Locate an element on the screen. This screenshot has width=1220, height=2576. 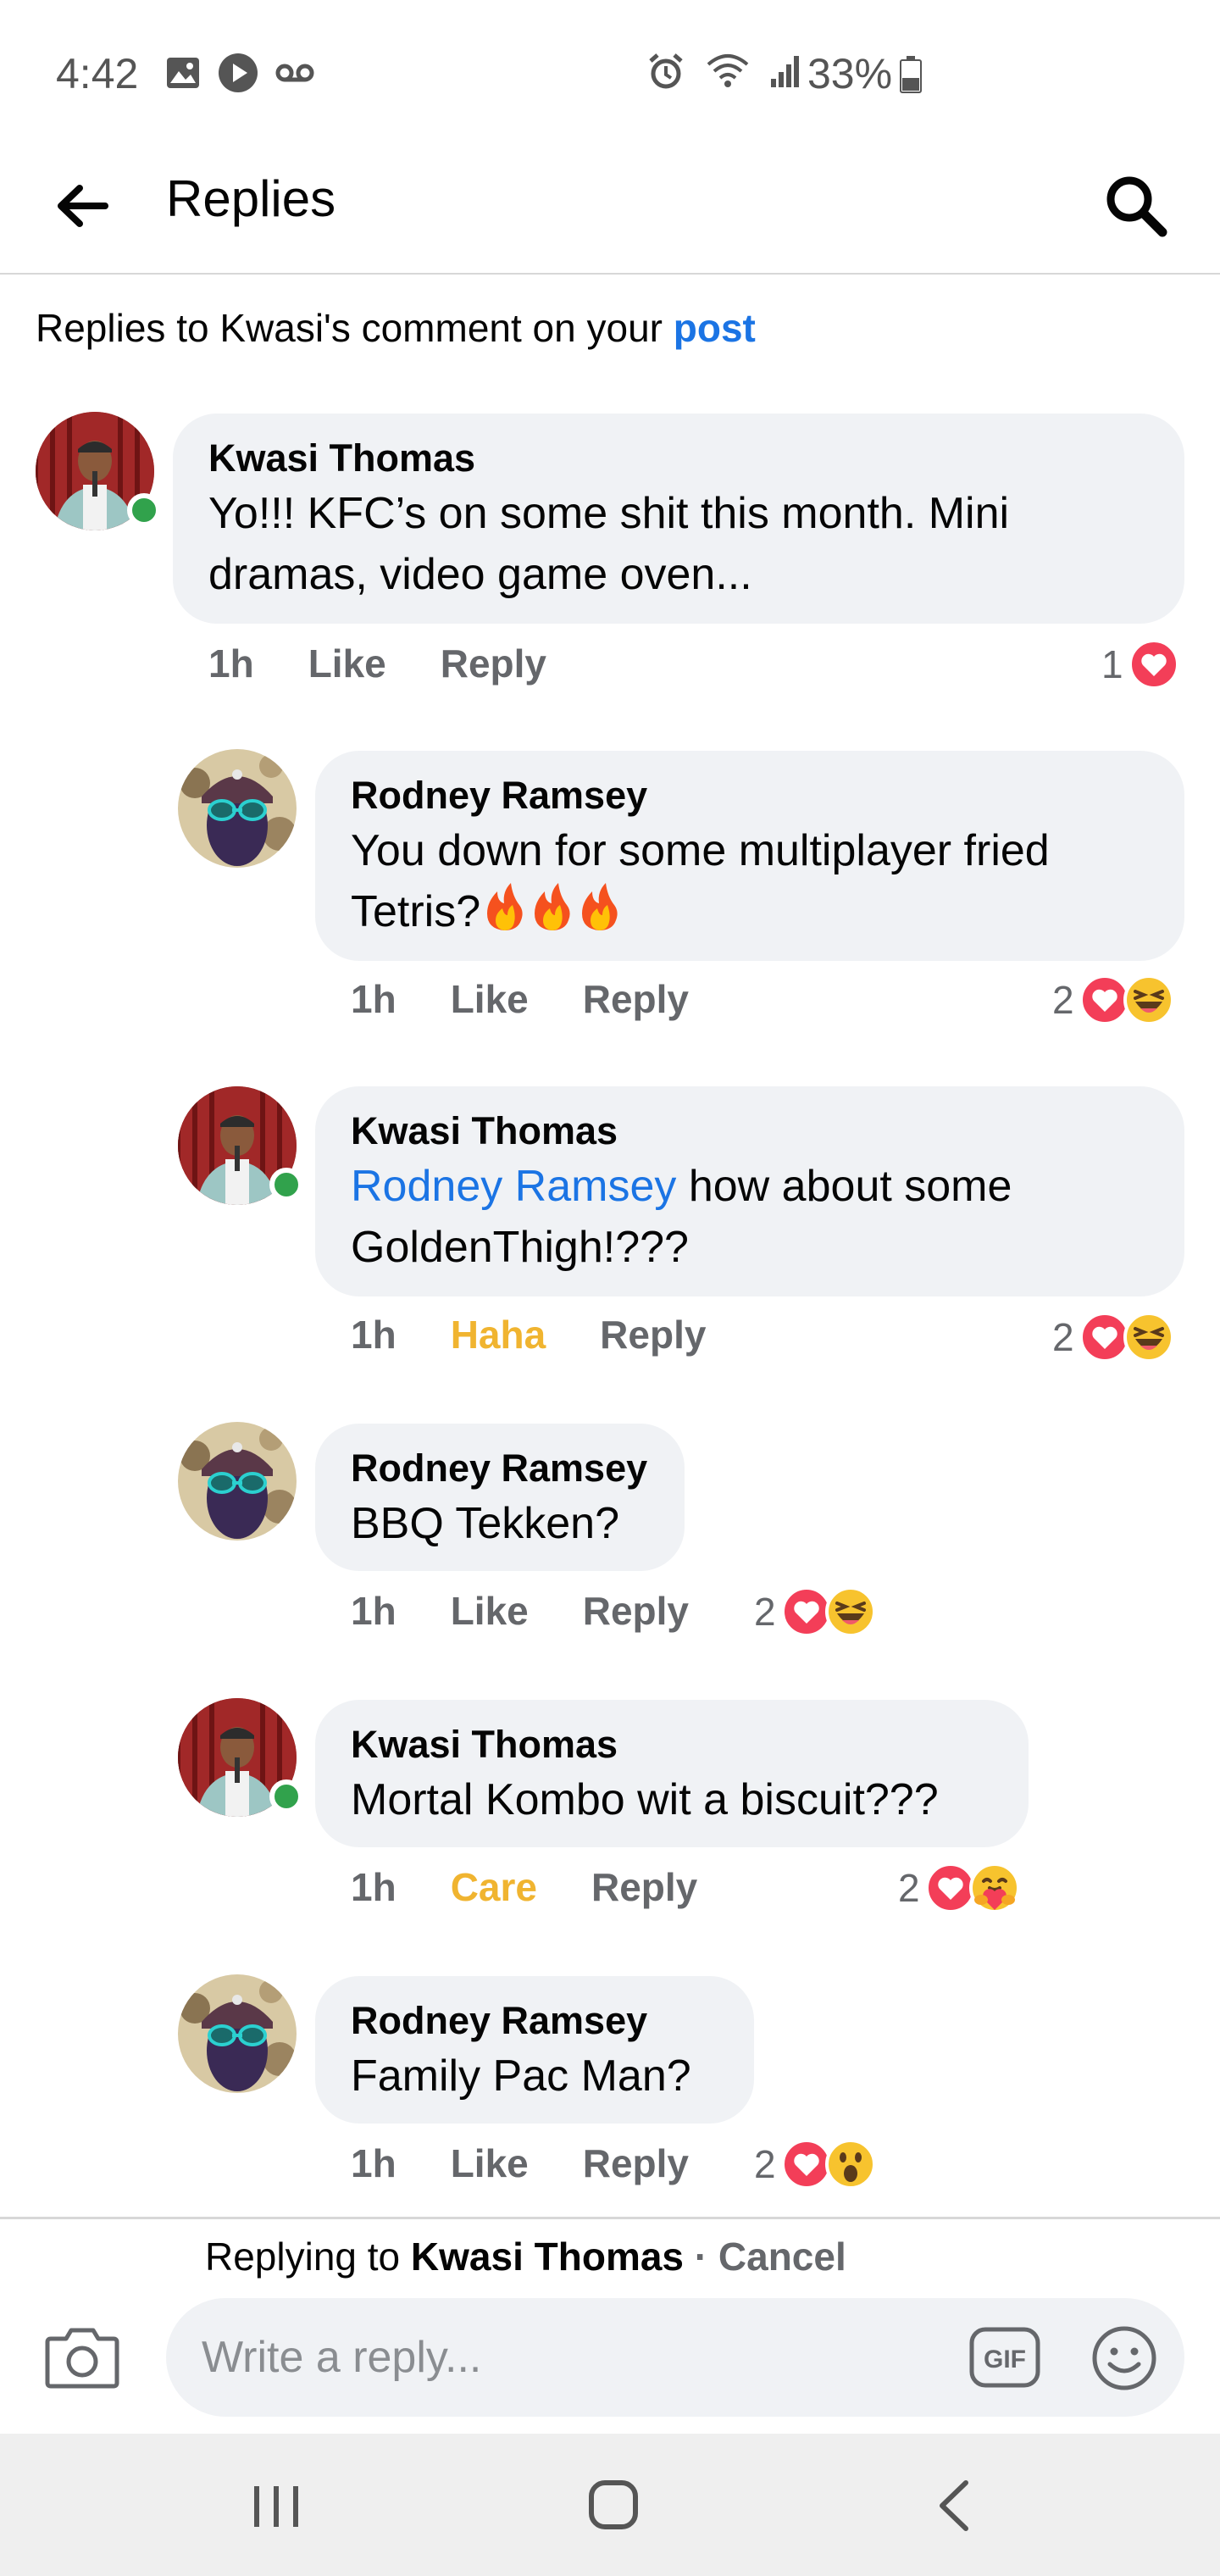
nav-back-icon is located at coordinates (954, 2505).